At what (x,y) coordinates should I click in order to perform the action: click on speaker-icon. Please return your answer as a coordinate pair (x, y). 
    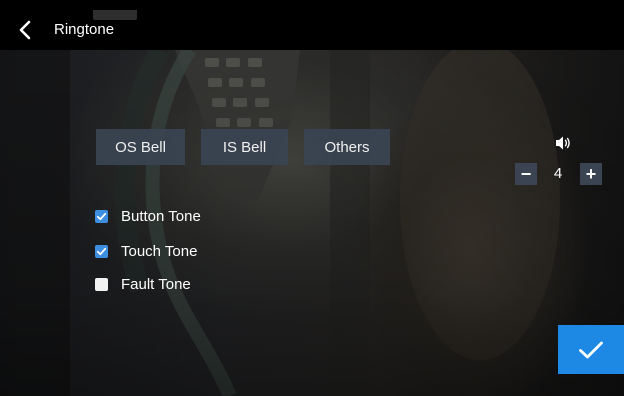
    Looking at the image, I should click on (563, 143).